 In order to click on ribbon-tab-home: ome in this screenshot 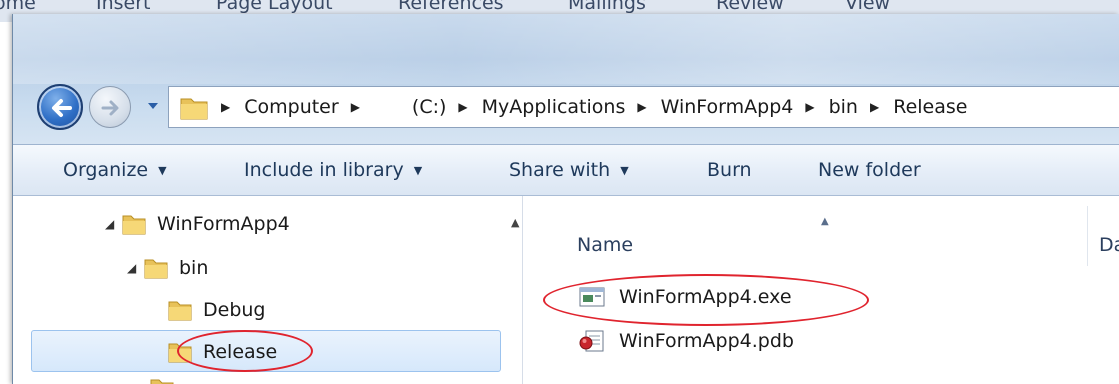, I will do `click(18, 7)`.